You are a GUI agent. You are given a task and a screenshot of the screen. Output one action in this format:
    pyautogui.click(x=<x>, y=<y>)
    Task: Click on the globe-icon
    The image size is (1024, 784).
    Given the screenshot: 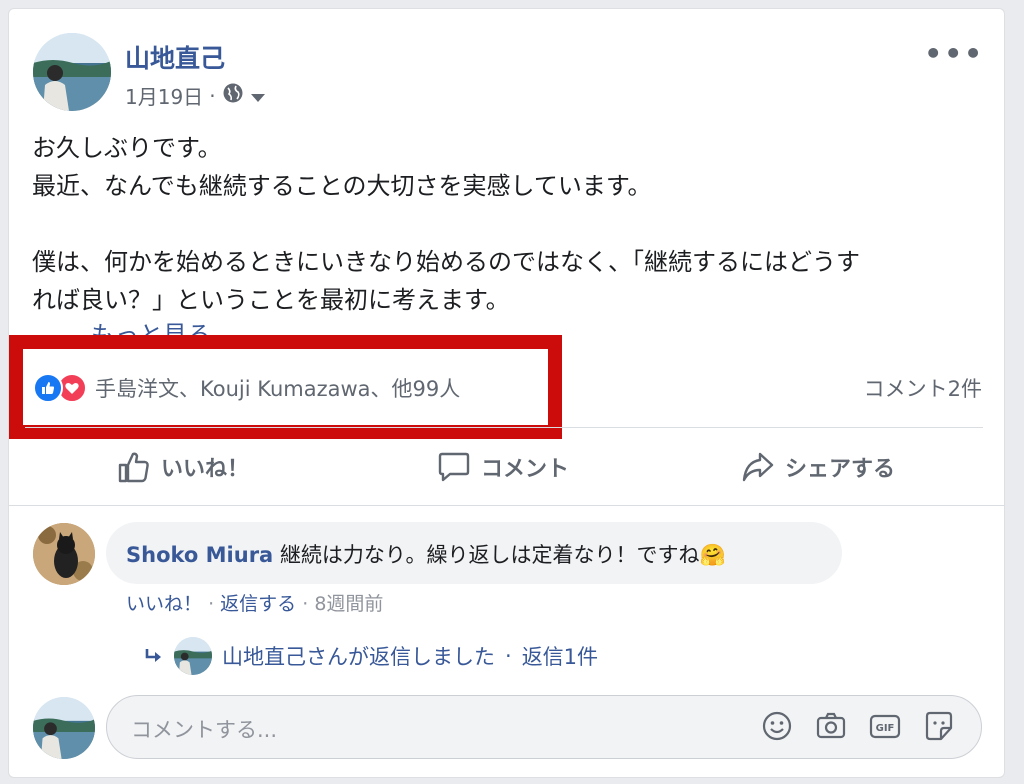 What is the action you would take?
    pyautogui.click(x=233, y=95)
    